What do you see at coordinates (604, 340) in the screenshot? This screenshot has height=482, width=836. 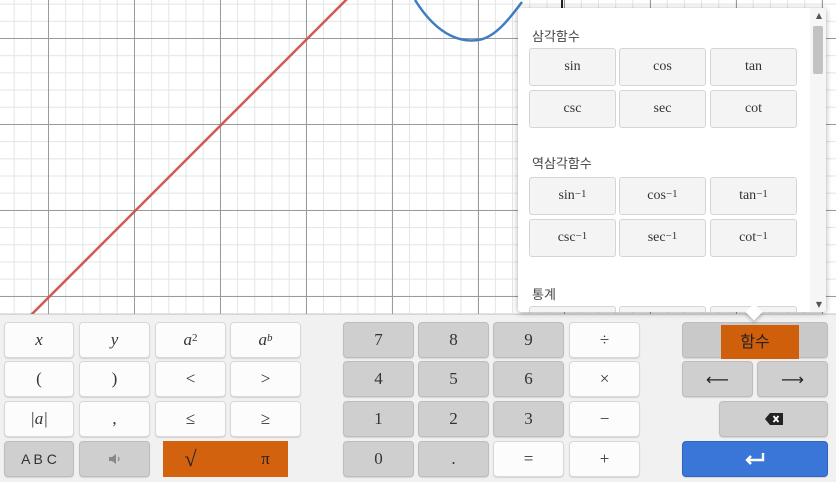 I see `key-divide: ÷` at bounding box center [604, 340].